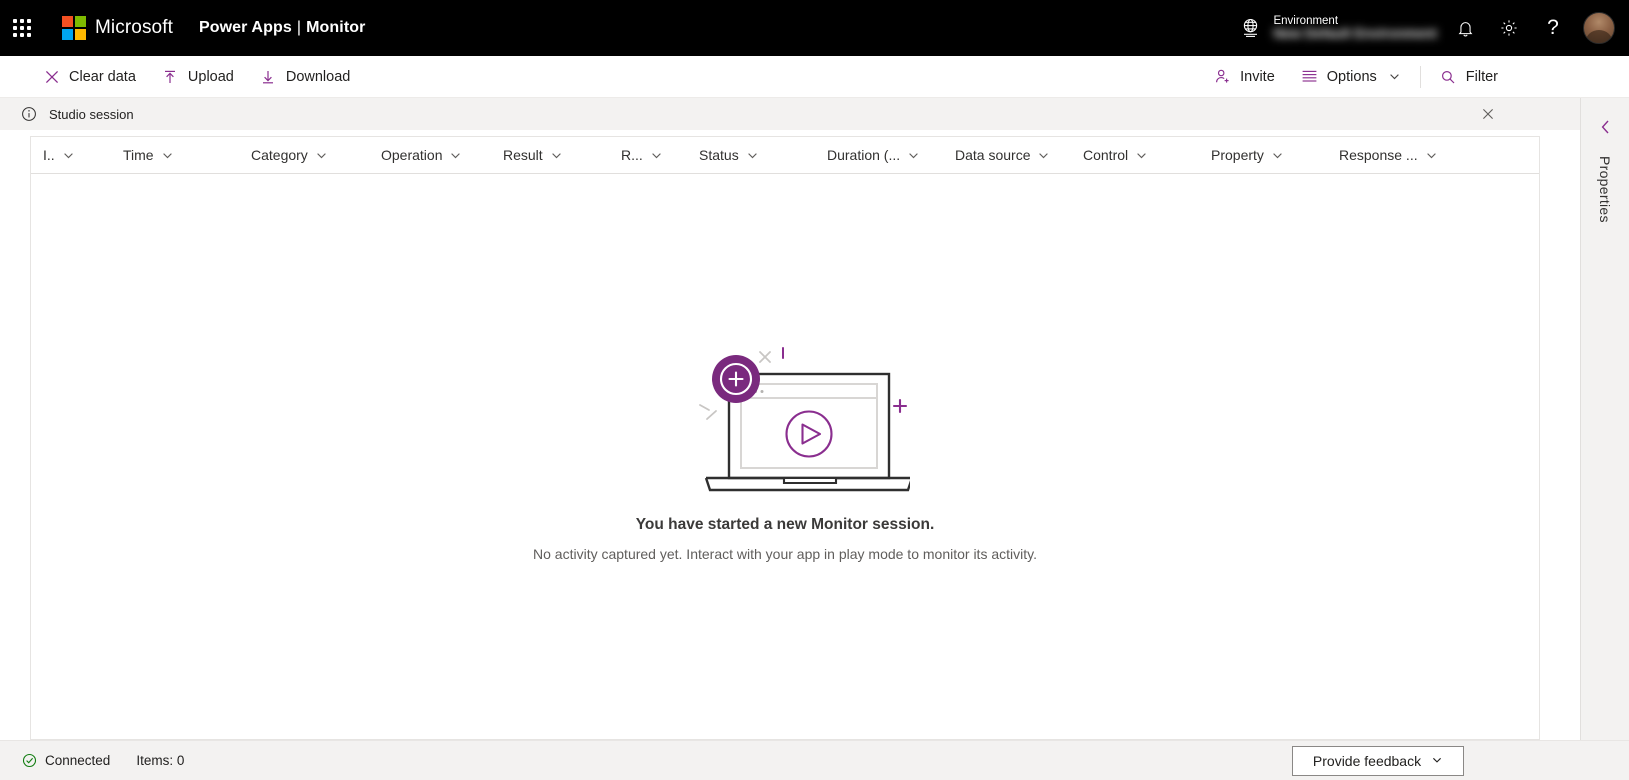 The width and height of the screenshot is (1629, 780). I want to click on invite-label: Invite, so click(1257, 76).